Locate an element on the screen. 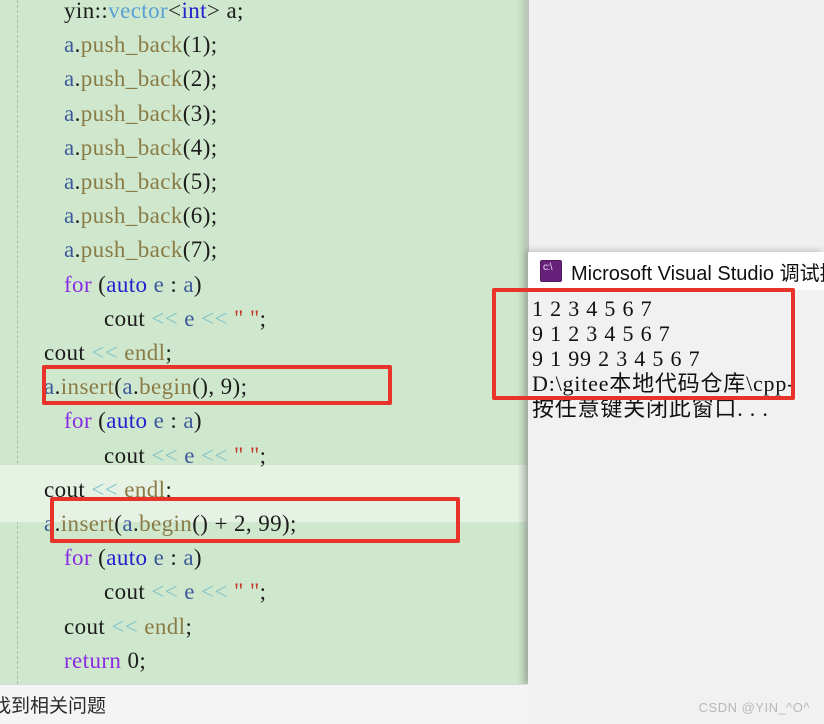 The width and height of the screenshot is (824, 724). code-line: a.push_back(7); is located at coordinates (141, 250).